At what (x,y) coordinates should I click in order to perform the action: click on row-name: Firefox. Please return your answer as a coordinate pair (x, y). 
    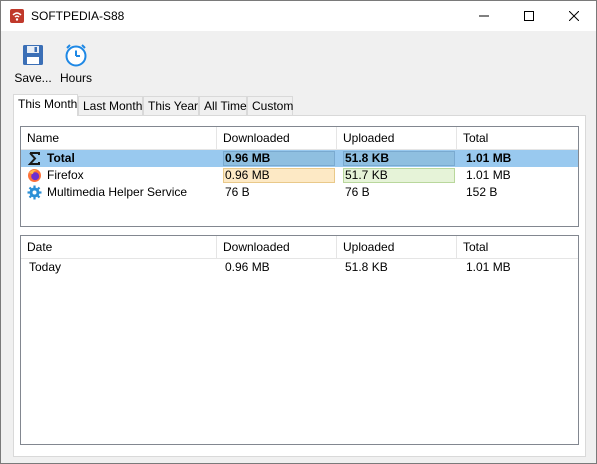
    Looking at the image, I should click on (65, 175).